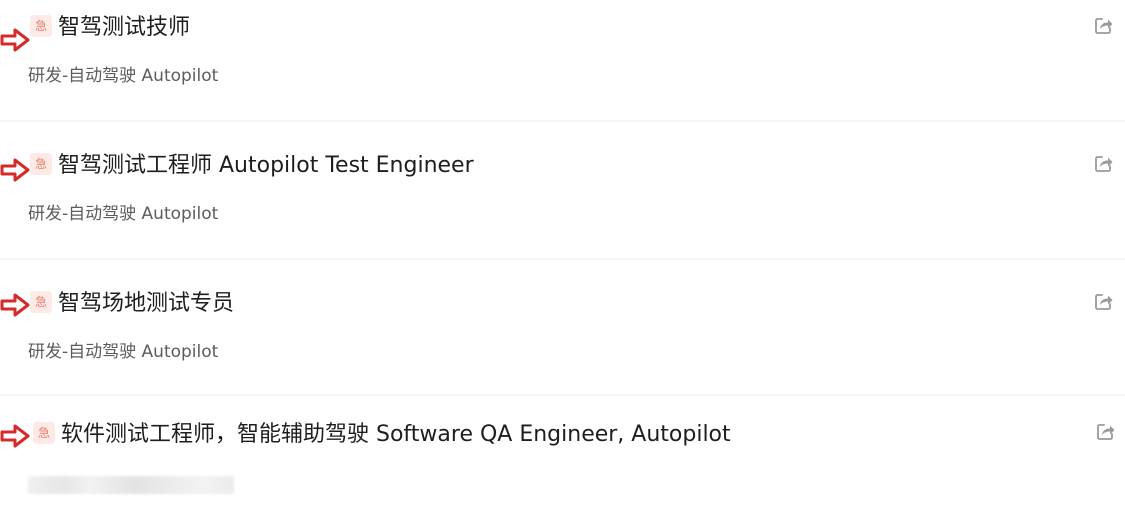  What do you see at coordinates (146, 304) in the screenshot?
I see `job-title: 智驾场地测试专员` at bounding box center [146, 304].